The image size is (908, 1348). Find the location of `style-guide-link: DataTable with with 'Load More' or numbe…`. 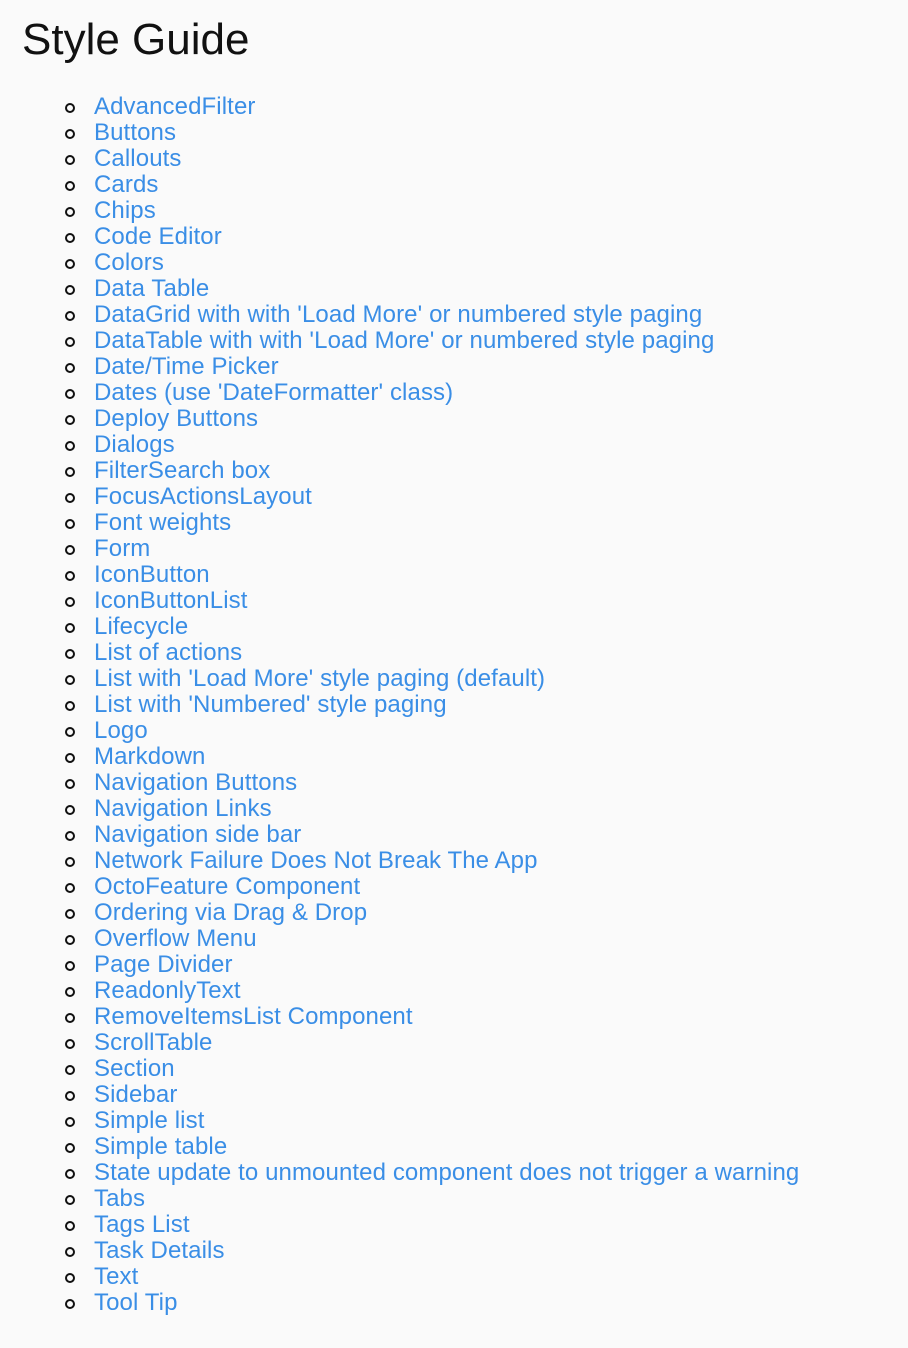

style-guide-link: DataTable with with 'Load More' or numbe… is located at coordinates (404, 340).